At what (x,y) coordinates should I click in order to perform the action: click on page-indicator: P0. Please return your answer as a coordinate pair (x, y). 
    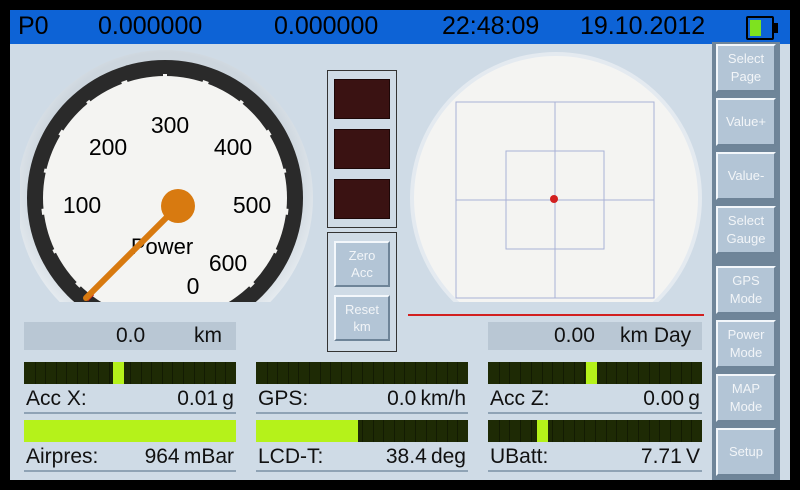
    Looking at the image, I should click on (33, 26).